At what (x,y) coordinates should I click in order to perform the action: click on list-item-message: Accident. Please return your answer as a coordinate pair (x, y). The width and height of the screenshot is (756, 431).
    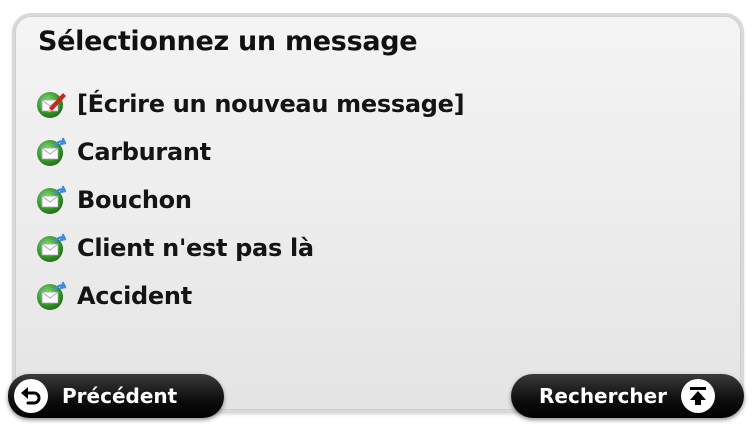
    Looking at the image, I should click on (249, 296).